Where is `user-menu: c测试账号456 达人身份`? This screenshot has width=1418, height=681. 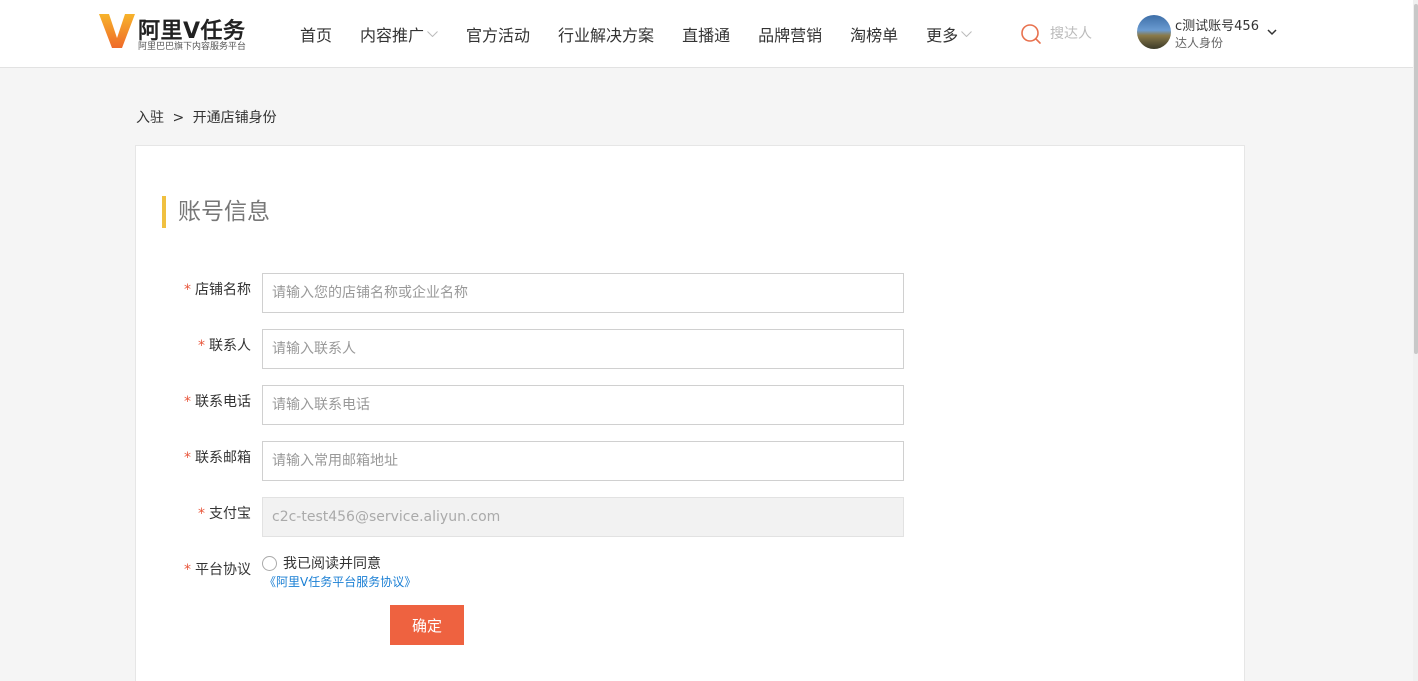 user-menu: c测试账号456 达人身份 is located at coordinates (1212, 33).